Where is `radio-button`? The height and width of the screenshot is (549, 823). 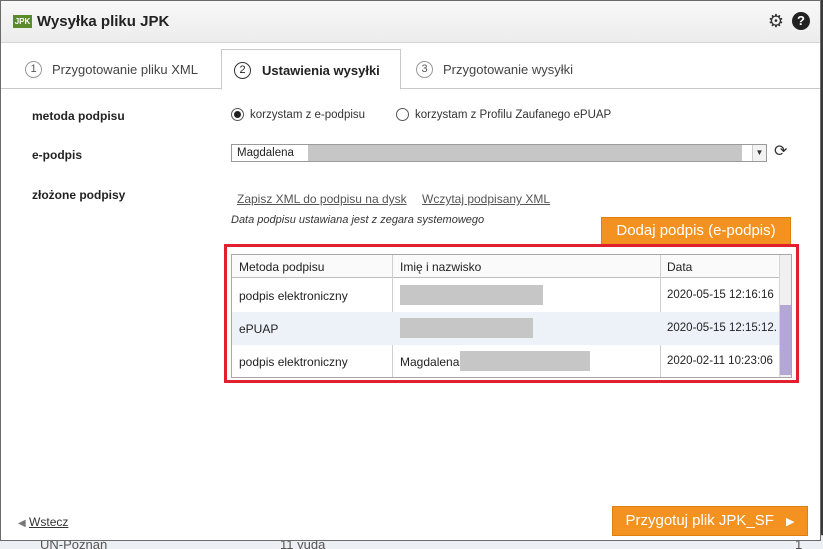
radio-button is located at coordinates (402, 114).